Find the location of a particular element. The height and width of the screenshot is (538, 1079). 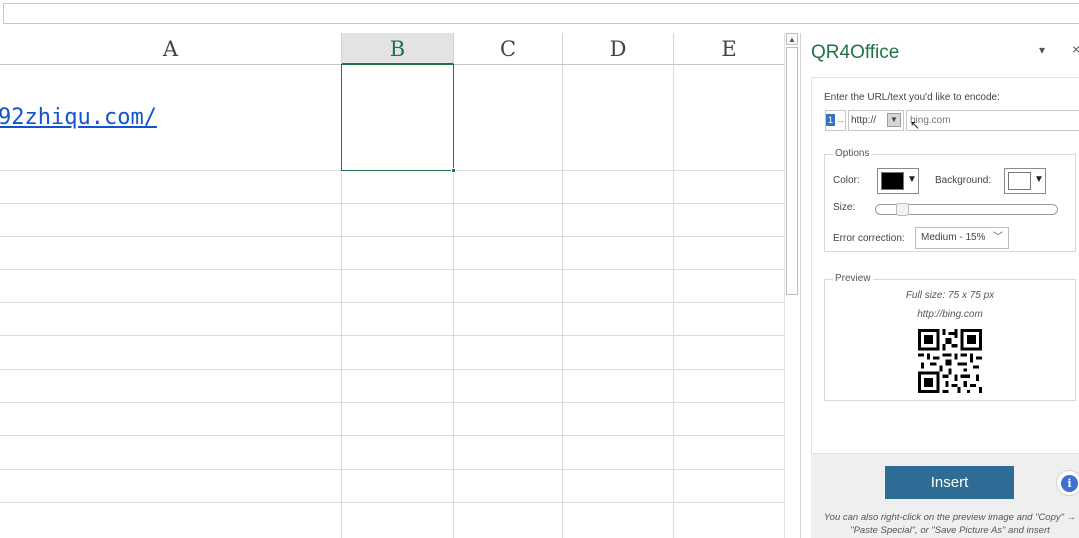

color-label: Color: is located at coordinates (846, 180).